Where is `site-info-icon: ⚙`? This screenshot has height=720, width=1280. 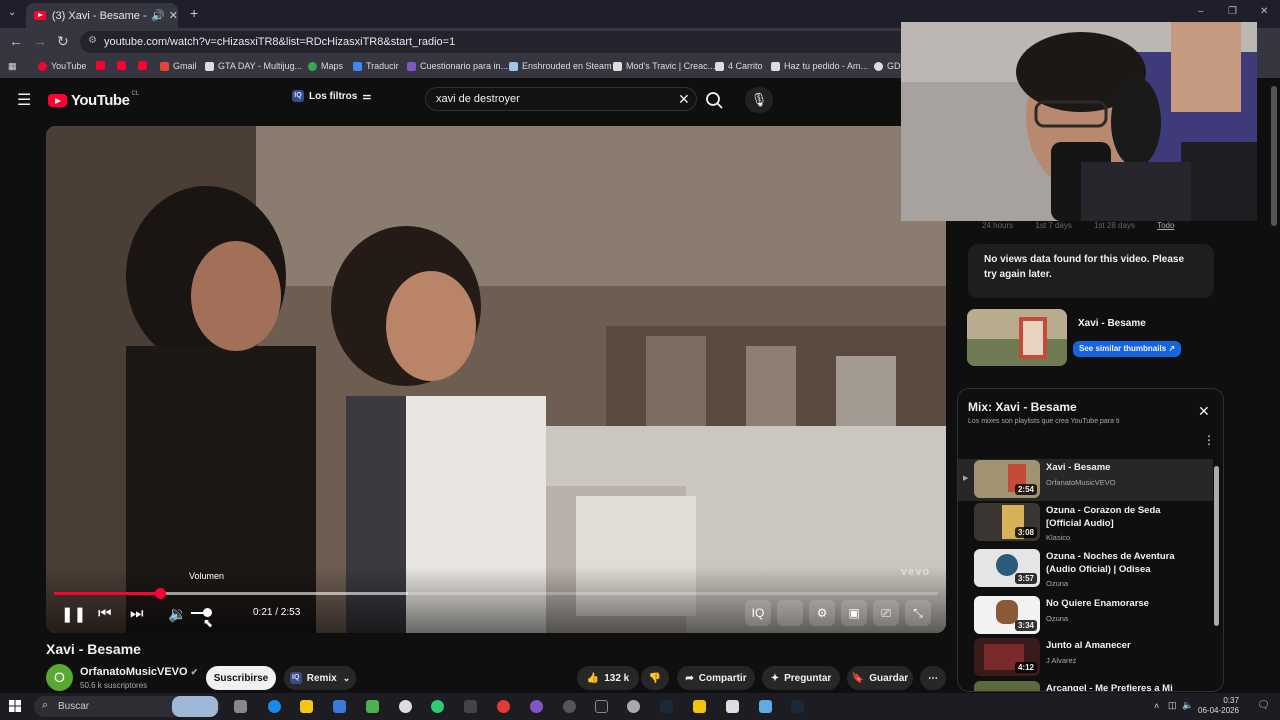 site-info-icon: ⚙ is located at coordinates (92, 40).